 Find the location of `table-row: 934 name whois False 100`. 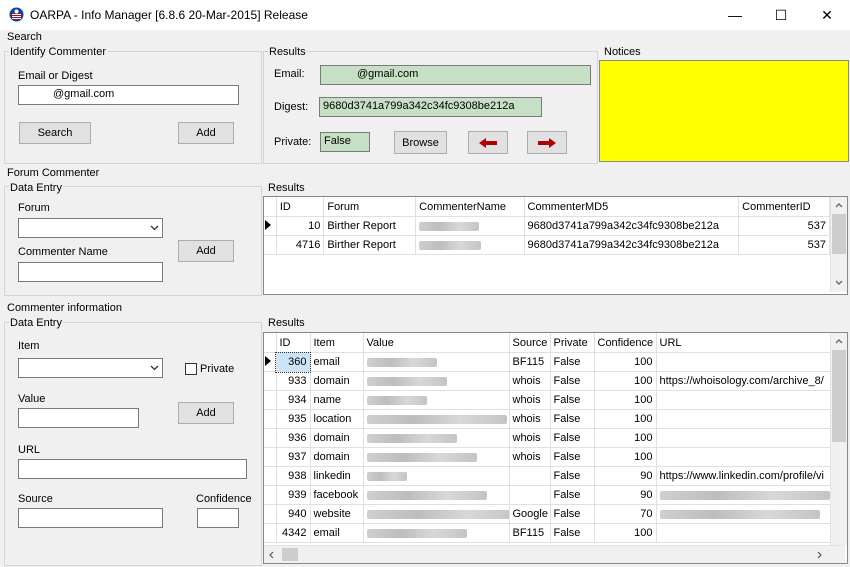

table-row: 934 name whois False 100 is located at coordinates (555, 400).